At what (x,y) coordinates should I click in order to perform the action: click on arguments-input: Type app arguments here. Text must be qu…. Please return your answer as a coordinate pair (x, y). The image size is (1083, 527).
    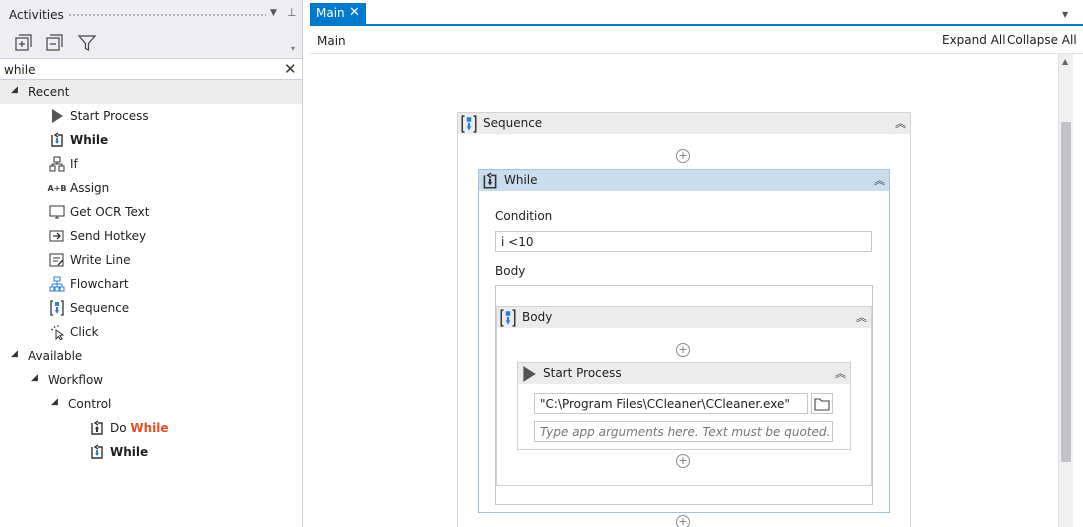
    Looking at the image, I should click on (683, 431).